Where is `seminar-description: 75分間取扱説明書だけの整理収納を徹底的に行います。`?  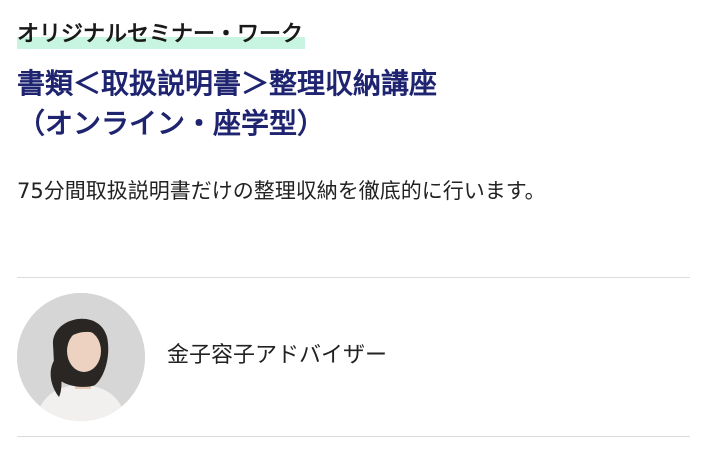 seminar-description: 75分間取扱説明書だけの整理収納を徹底的に行います。 is located at coordinates (281, 191).